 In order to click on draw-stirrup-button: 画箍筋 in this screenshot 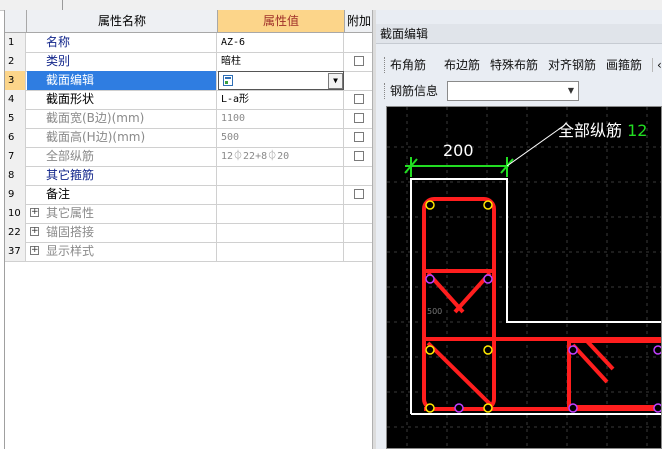, I will do `click(624, 65)`.